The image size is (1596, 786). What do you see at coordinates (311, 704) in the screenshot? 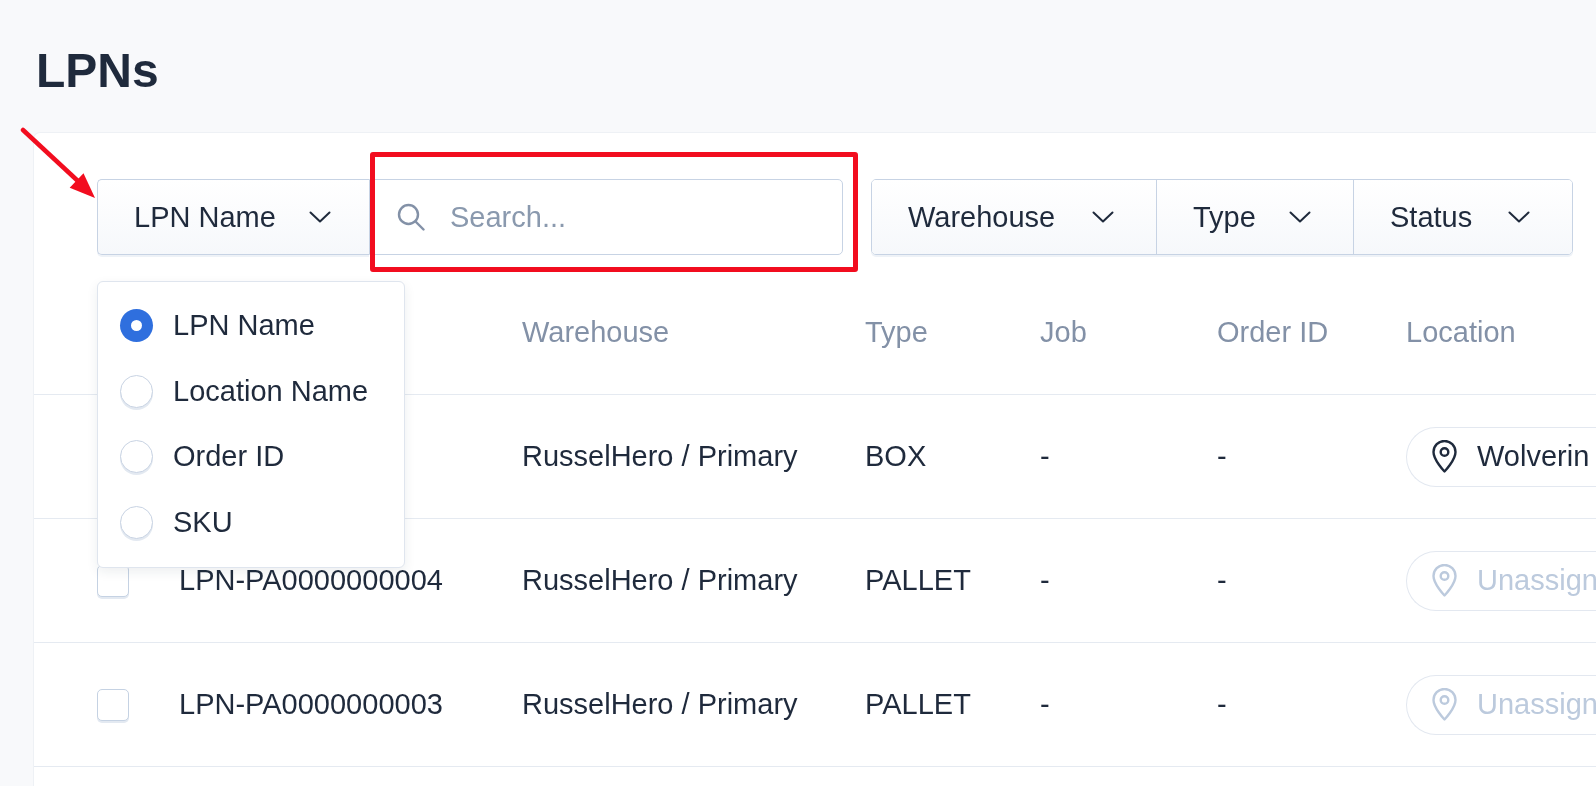
I see `table-cell: LPN-PA0000000003` at bounding box center [311, 704].